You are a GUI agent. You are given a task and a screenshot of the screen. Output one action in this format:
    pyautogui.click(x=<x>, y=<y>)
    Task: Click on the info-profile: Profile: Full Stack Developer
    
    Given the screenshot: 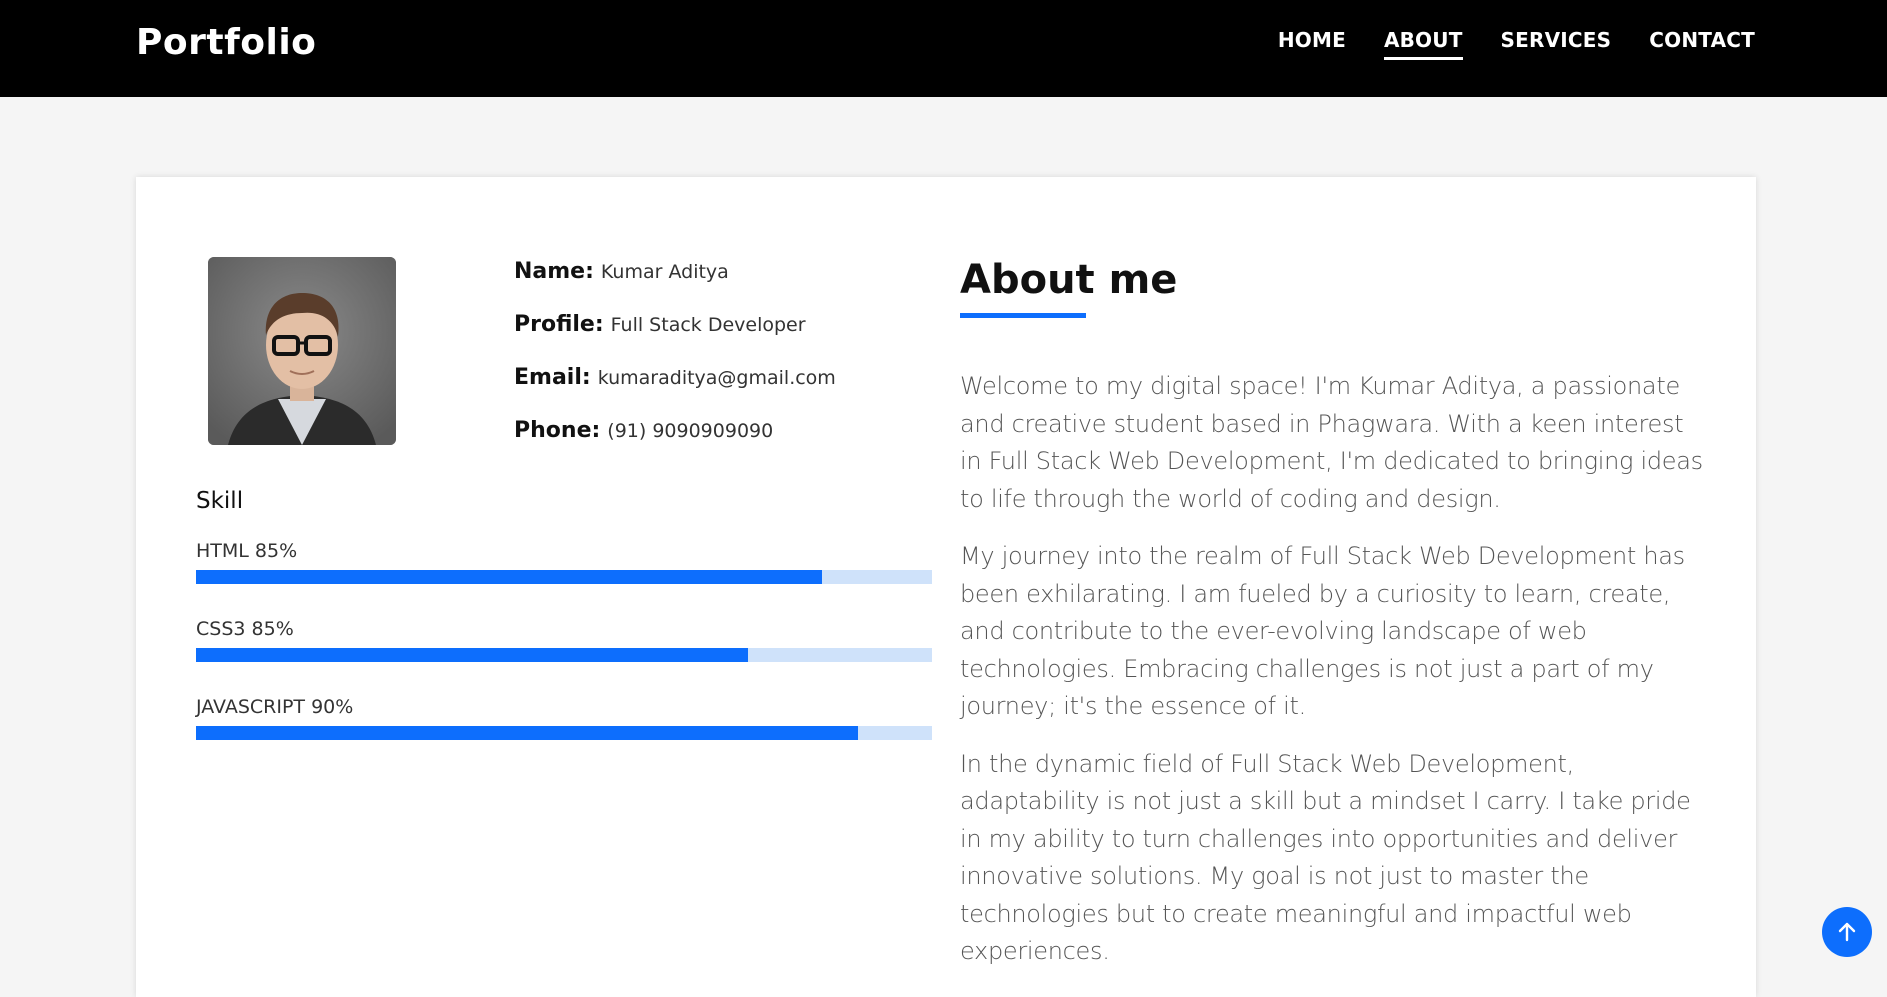 What is the action you would take?
    pyautogui.click(x=660, y=324)
    